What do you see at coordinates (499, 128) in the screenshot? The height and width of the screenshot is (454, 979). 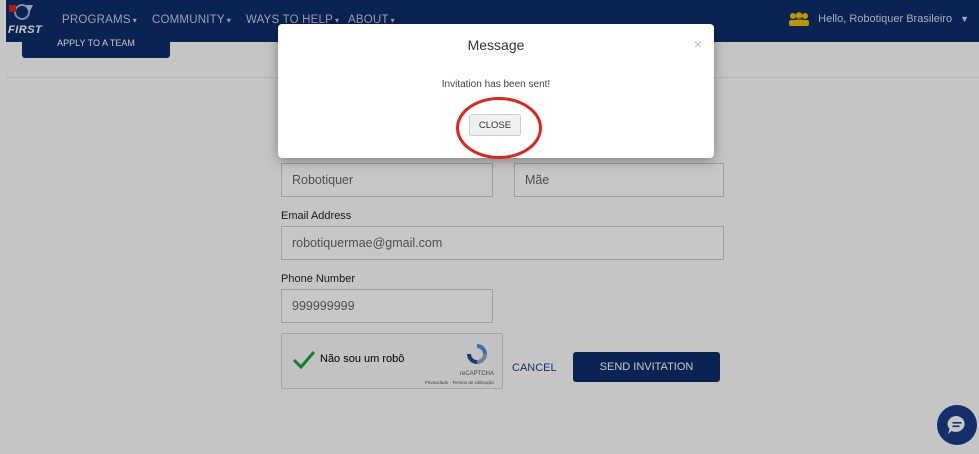 I see `highlight-circle` at bounding box center [499, 128].